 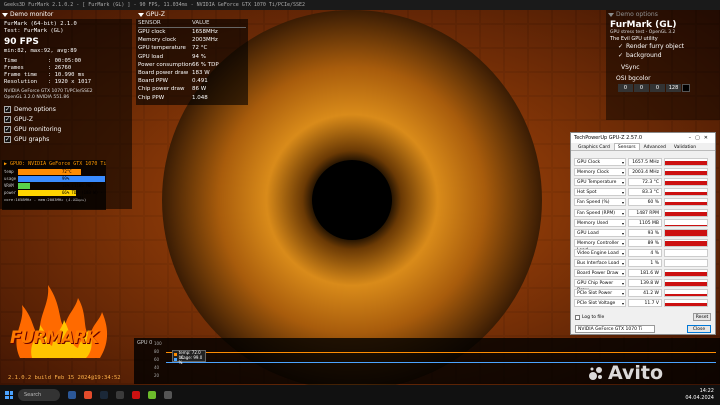 I want to click on graph-tick: 80, so click(x=157, y=351).